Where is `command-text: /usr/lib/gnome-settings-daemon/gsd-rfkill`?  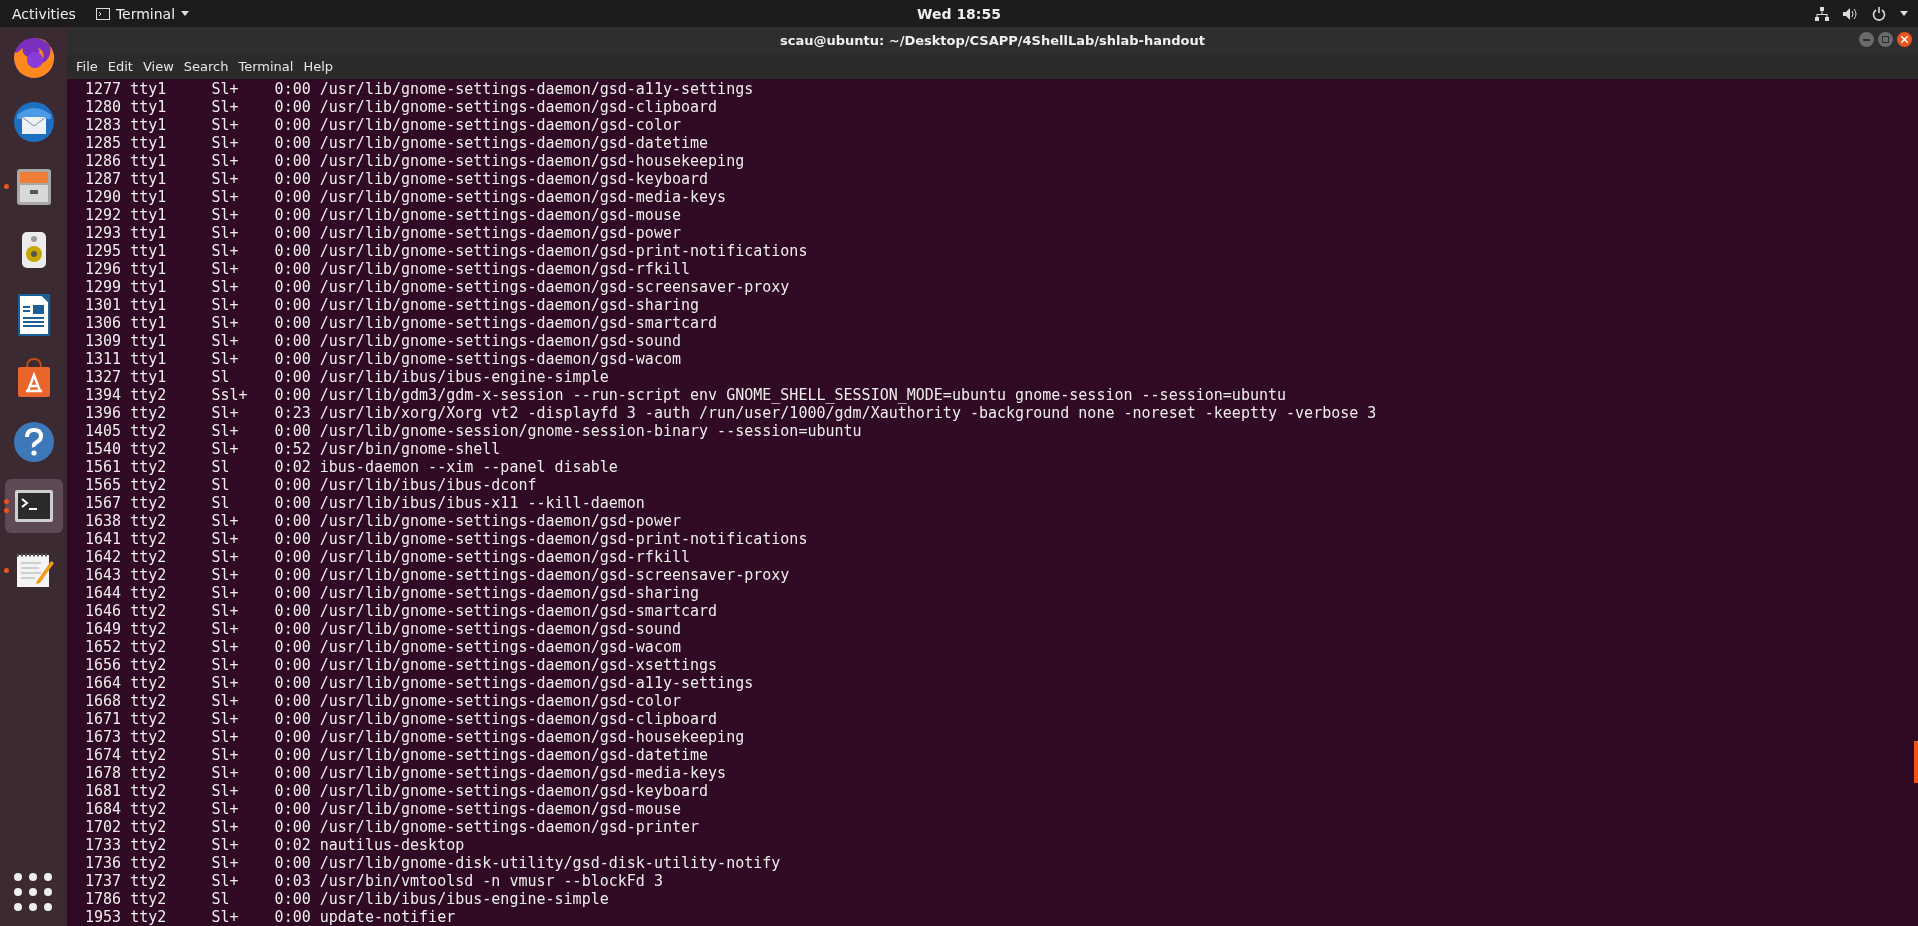
command-text: /usr/lib/gnome-settings-daemon/gsd-rfkill is located at coordinates (504, 557).